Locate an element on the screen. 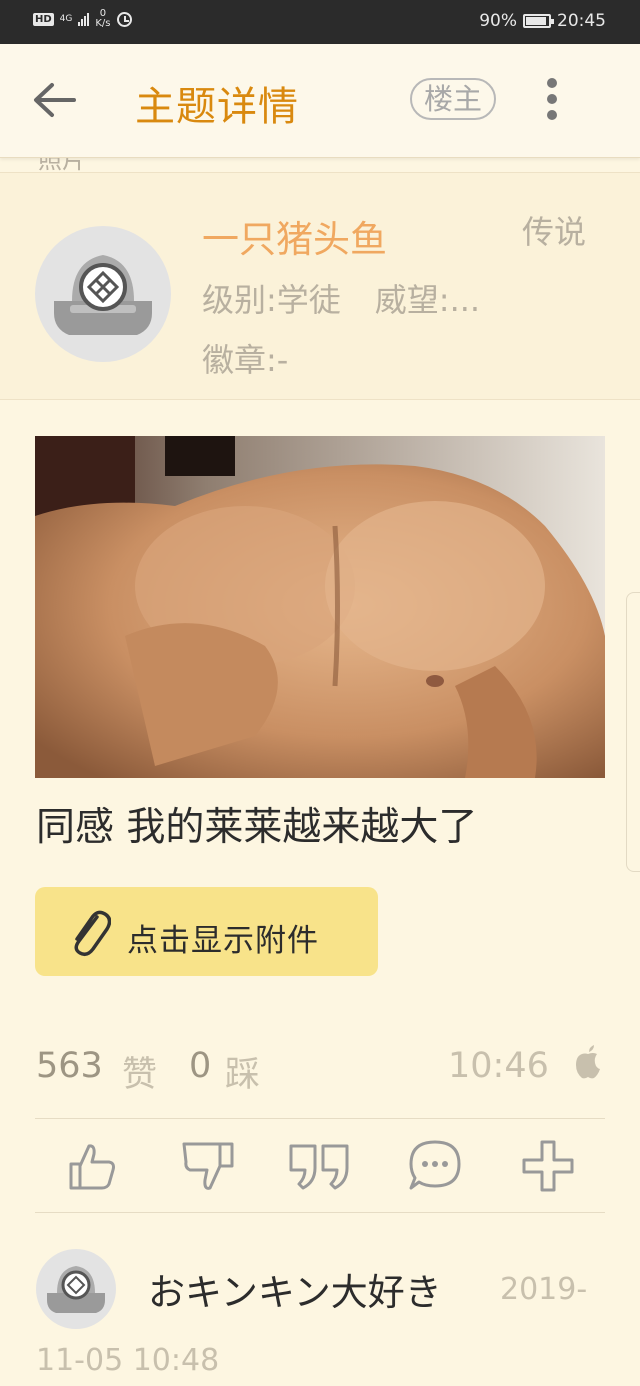 This screenshot has height=1386, width=640. reply-date-part1: 2019- is located at coordinates (544, 1289).